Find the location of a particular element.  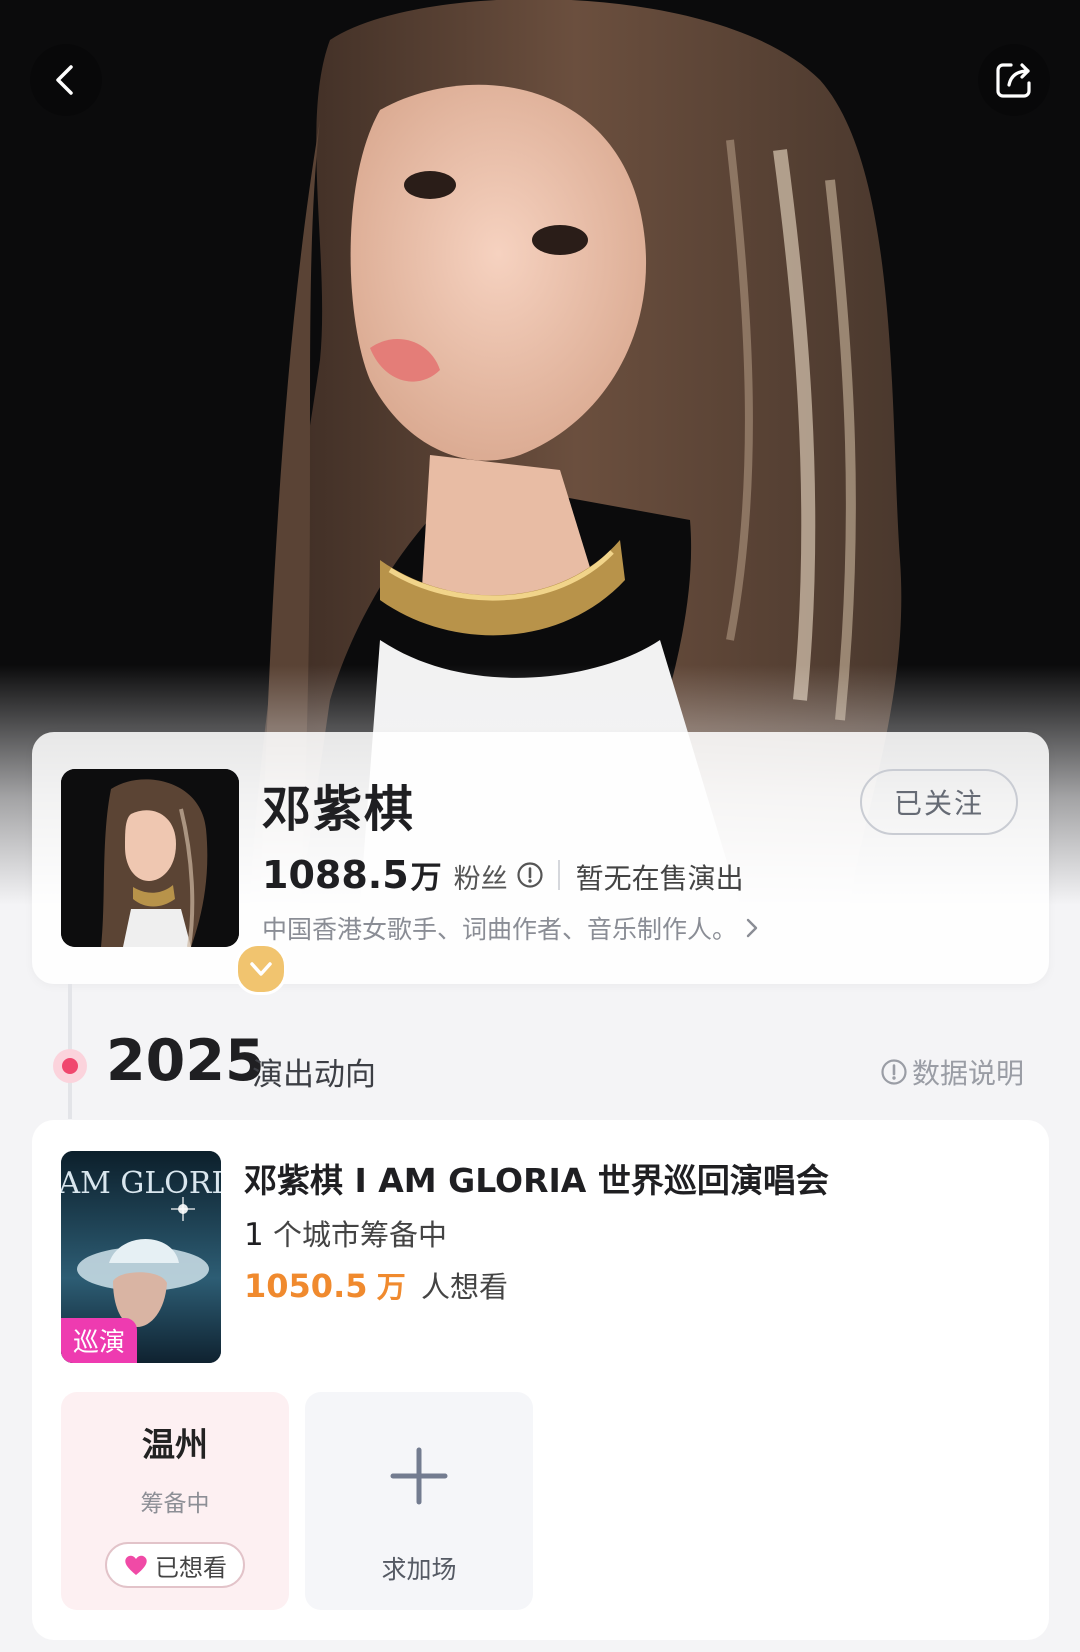

data-note-label: 数据说明 is located at coordinates (967, 1073).